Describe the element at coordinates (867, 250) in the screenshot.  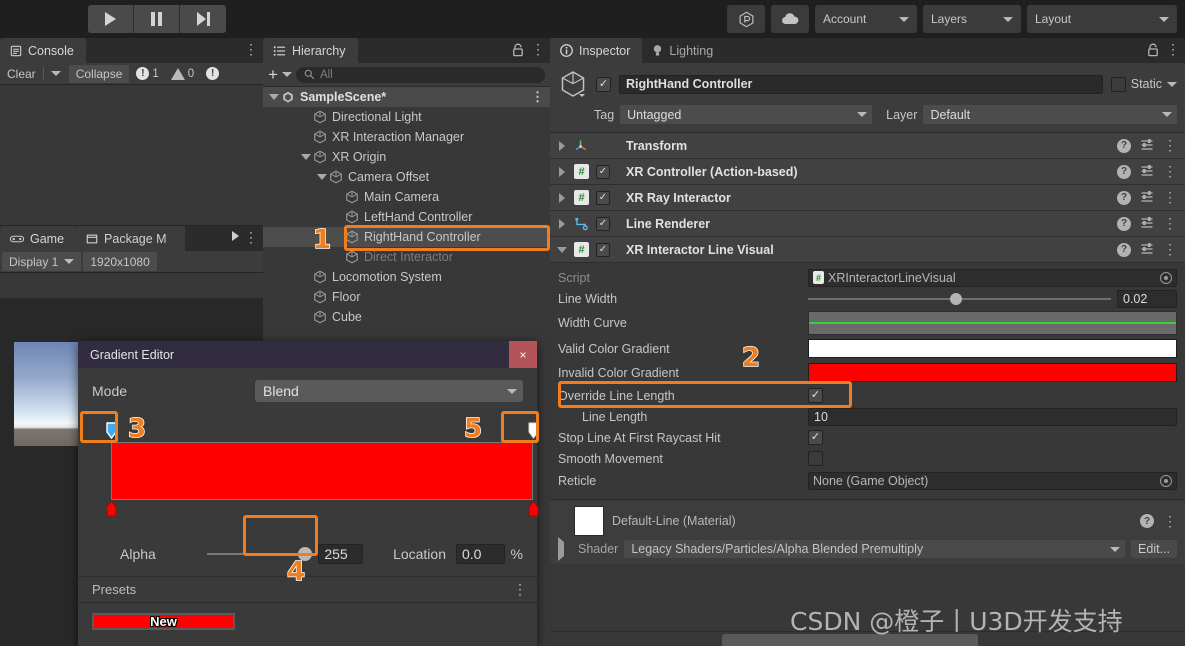
I see `component-header-xr-interactor-line-visual: # ✓ XR Interactor Line Visual? ⋮` at that location.